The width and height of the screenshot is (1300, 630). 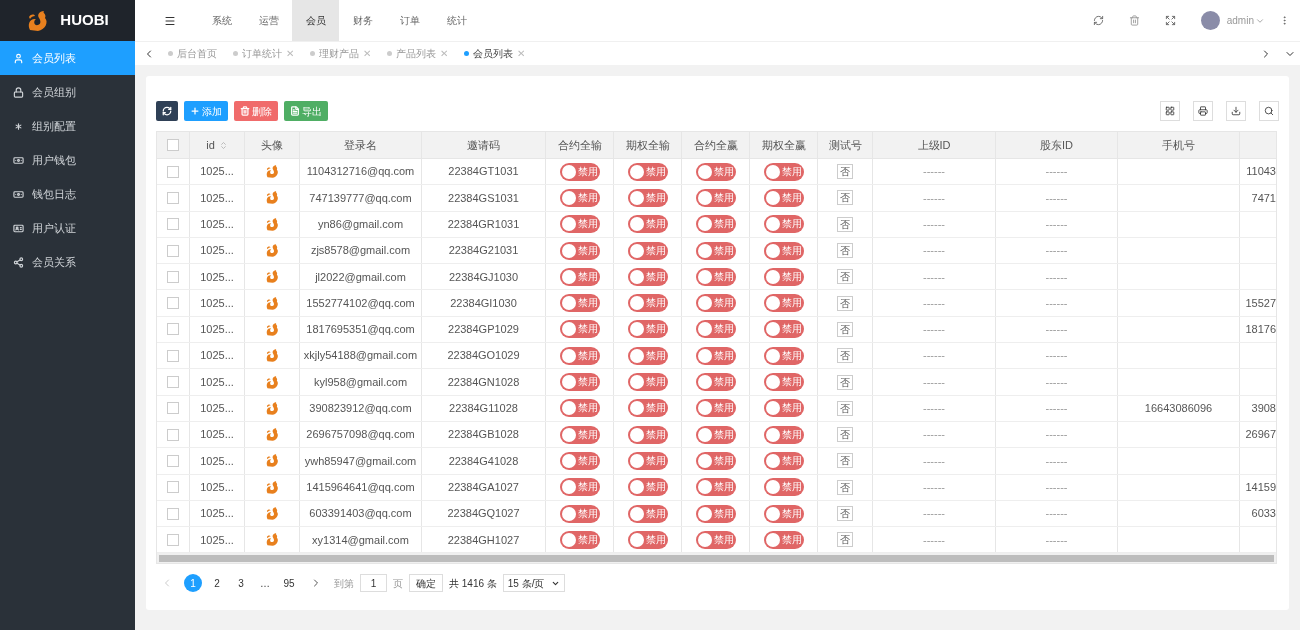 I want to click on sort-icon, so click(x=223, y=145).